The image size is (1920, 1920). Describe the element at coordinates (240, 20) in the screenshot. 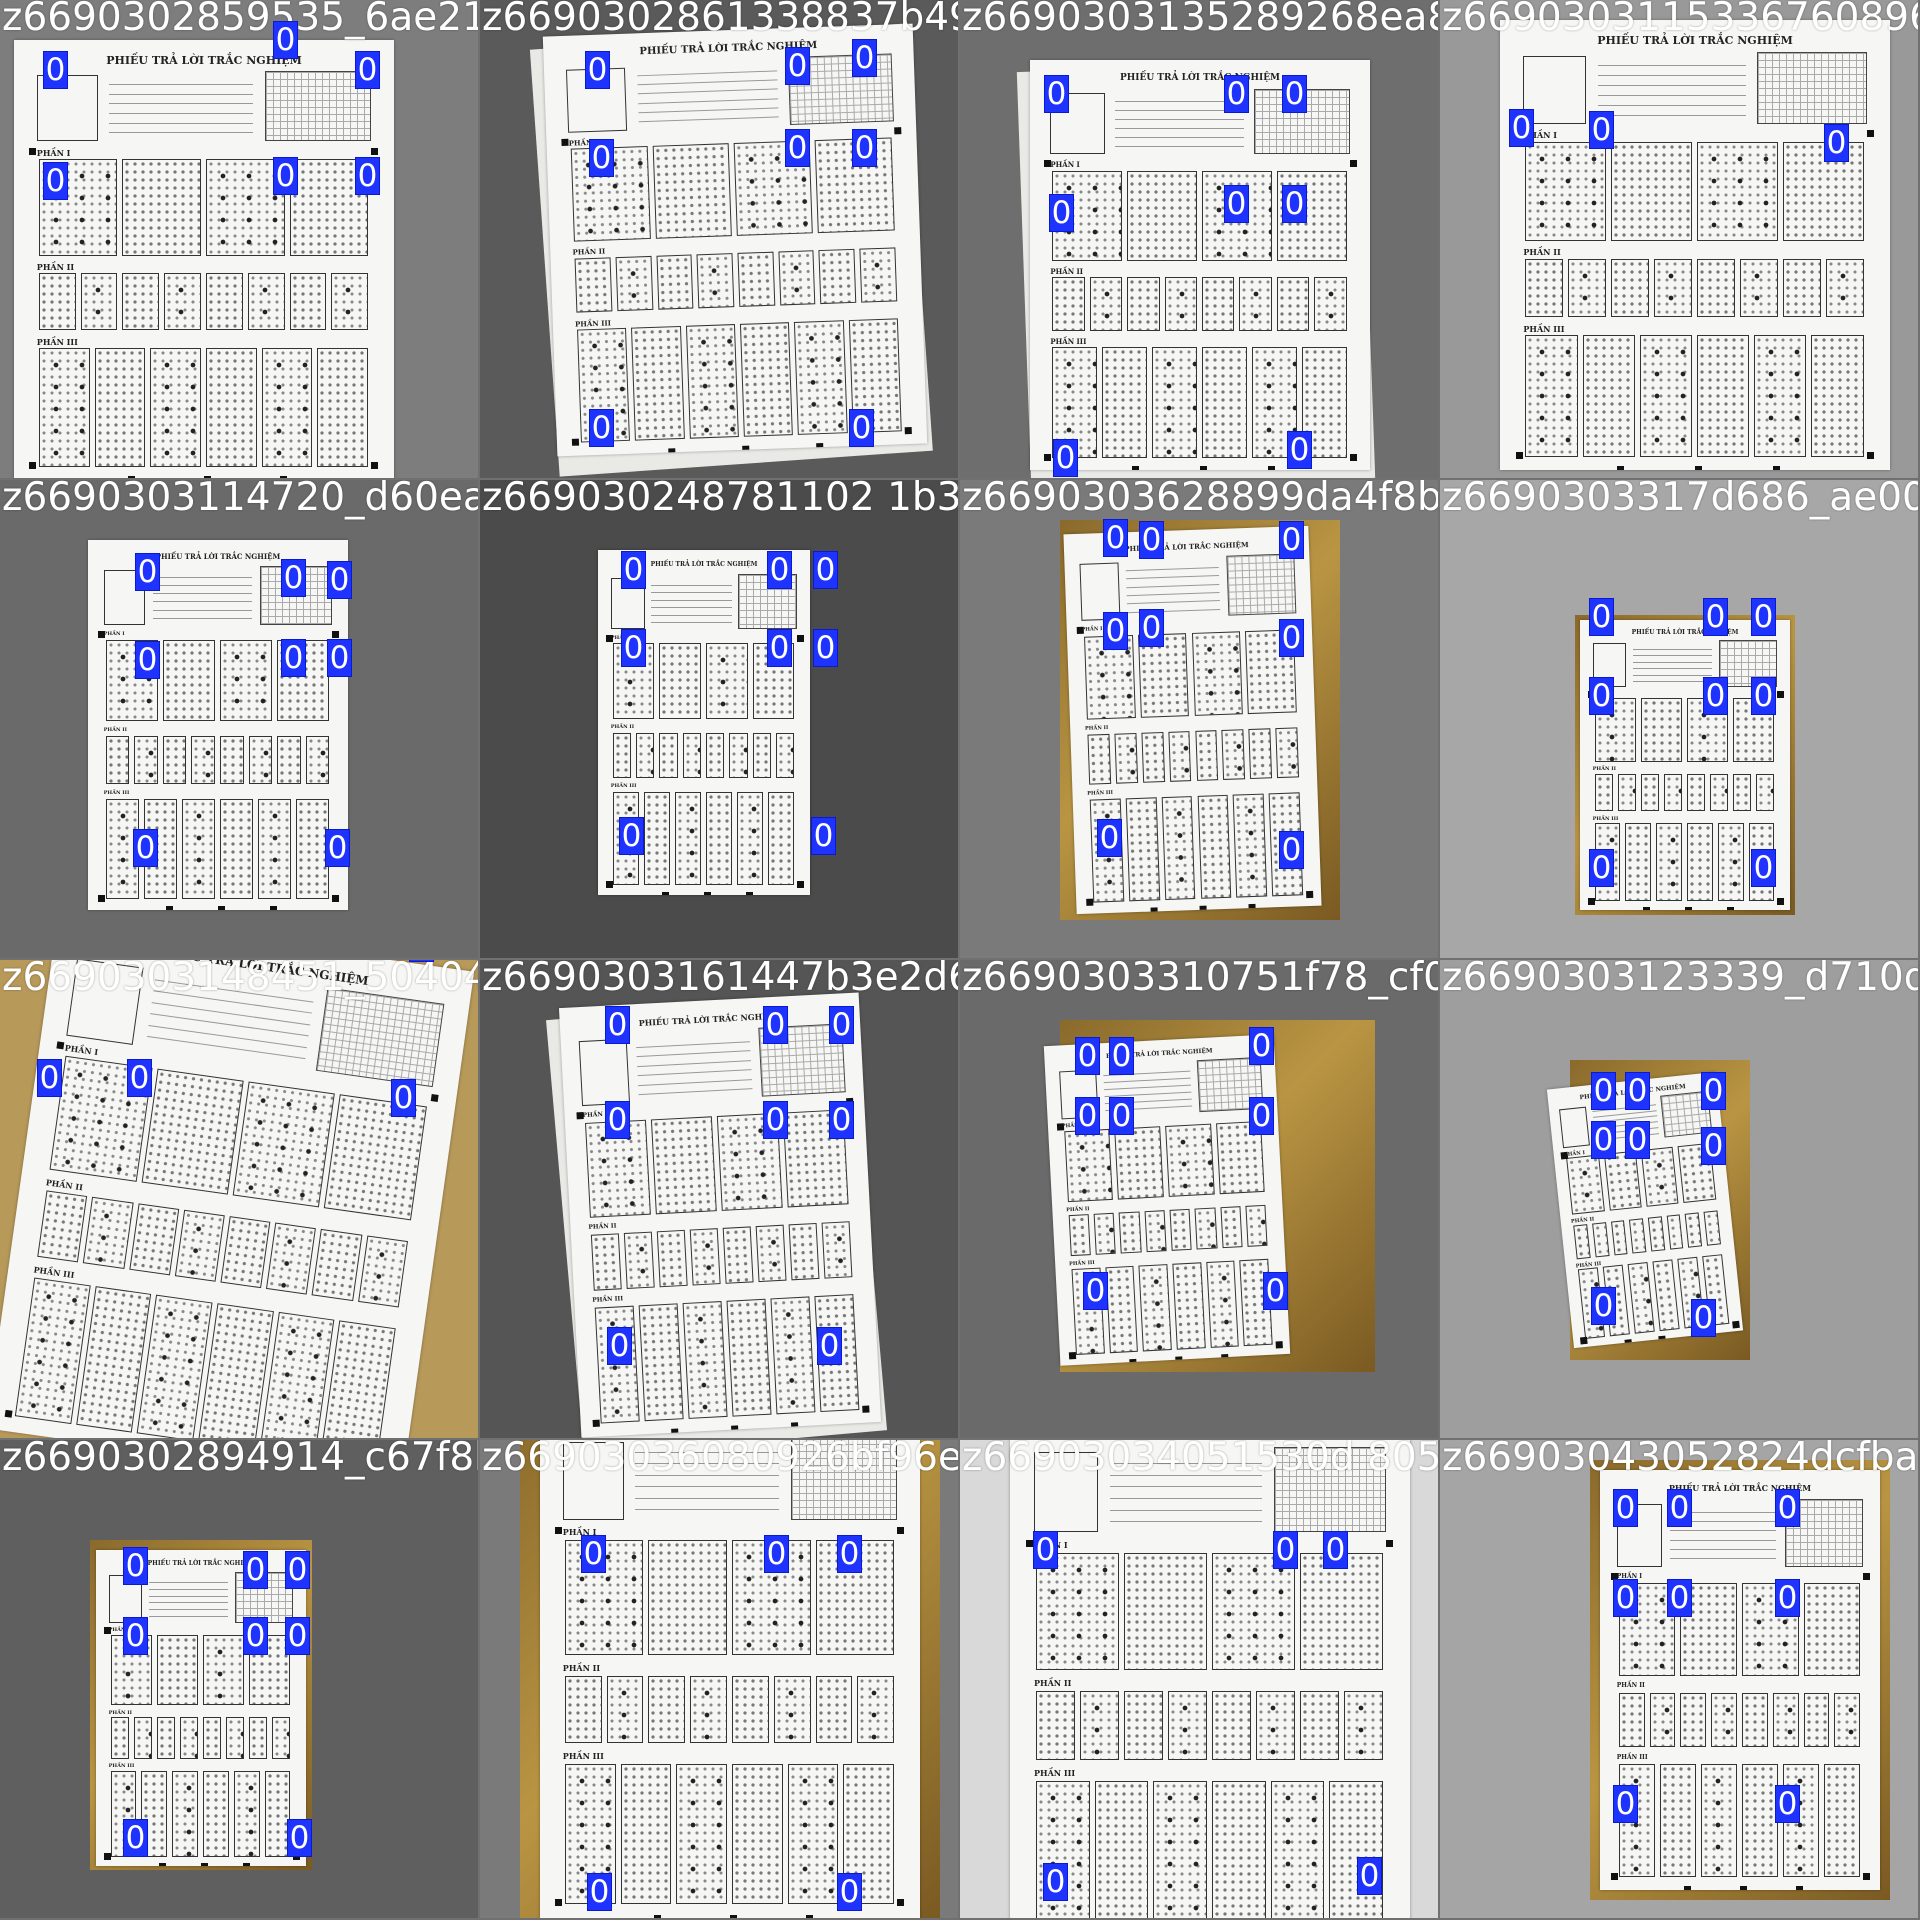

I see `tile-filename: z6690302859535_6ae2163e` at that location.